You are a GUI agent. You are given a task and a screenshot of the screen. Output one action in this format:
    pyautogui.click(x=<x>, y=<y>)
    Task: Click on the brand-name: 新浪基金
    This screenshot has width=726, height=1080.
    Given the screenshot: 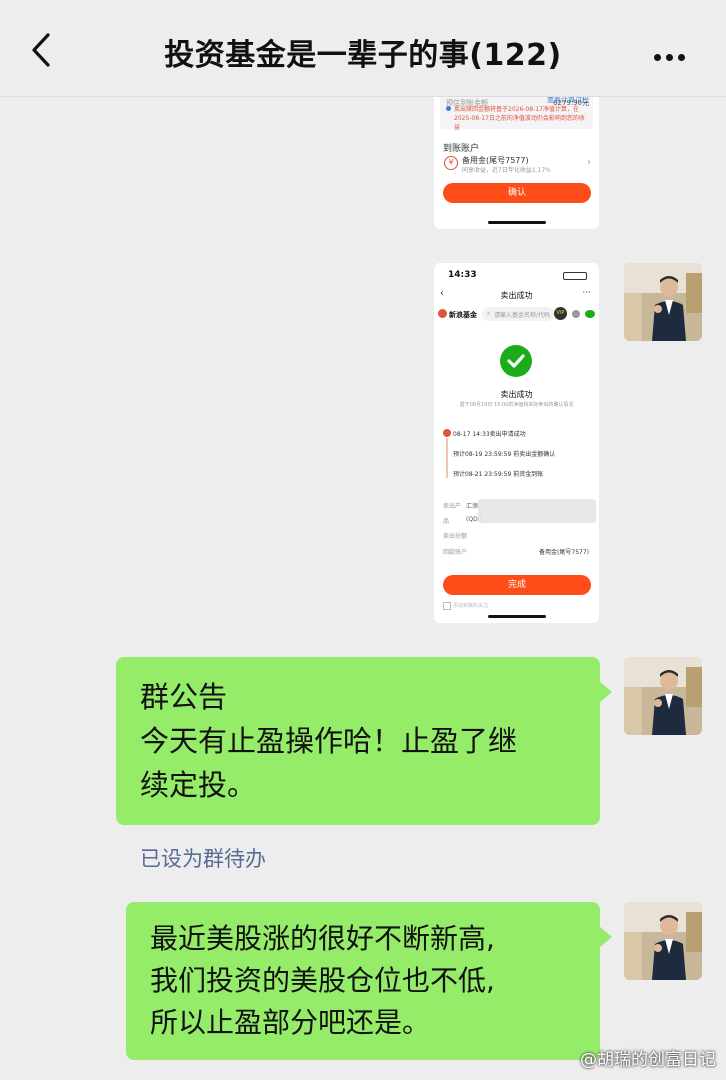 What is the action you would take?
    pyautogui.click(x=463, y=315)
    